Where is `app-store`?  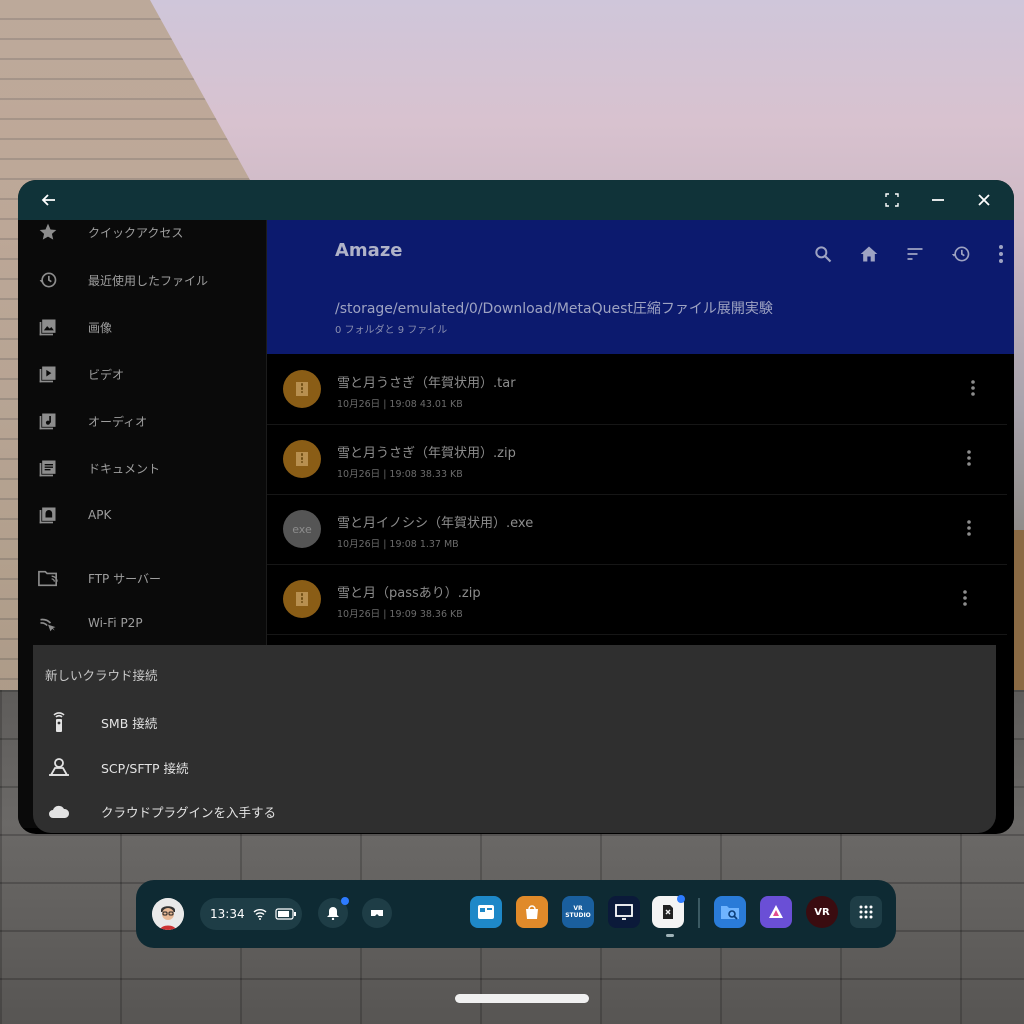 app-store is located at coordinates (532, 912).